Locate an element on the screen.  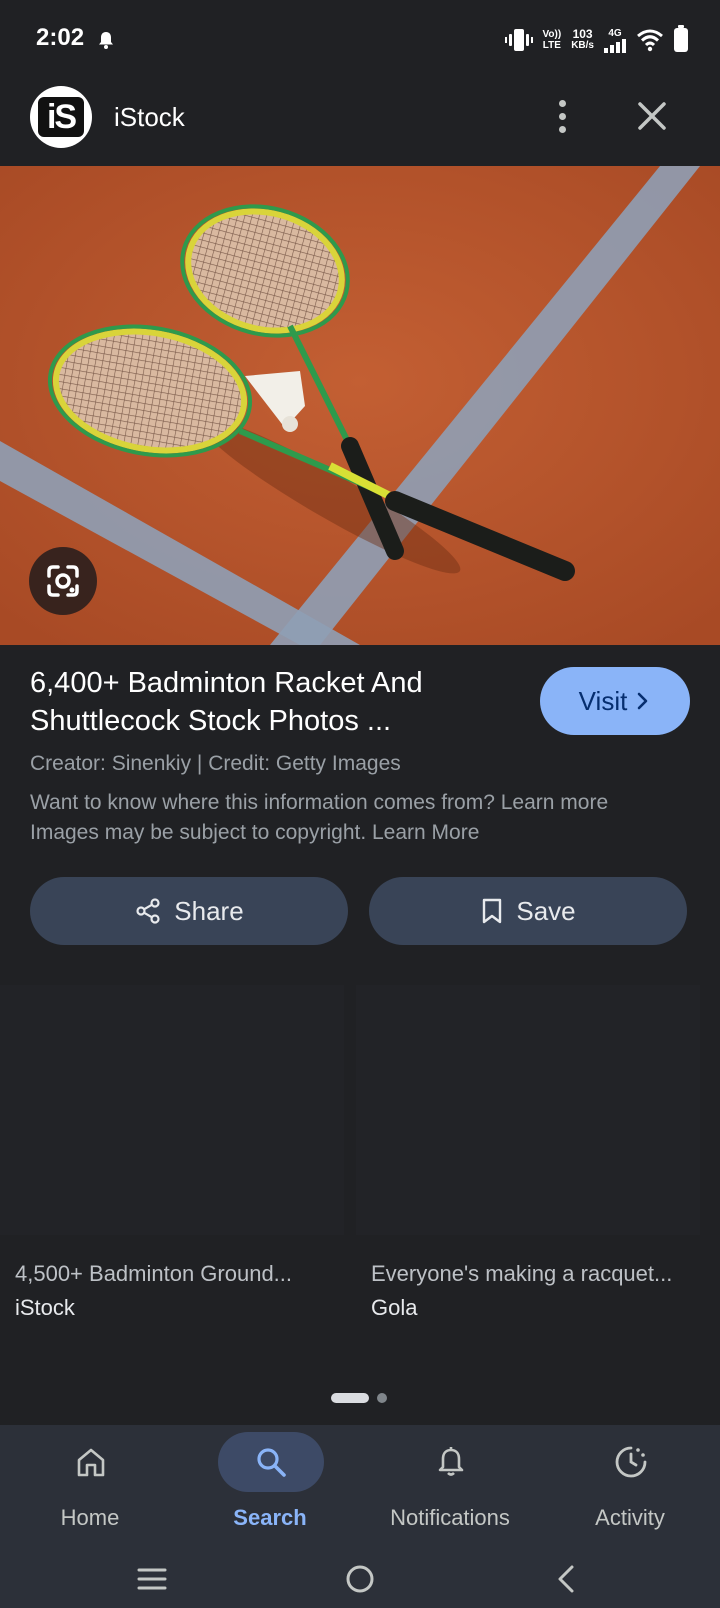
speed-value: 103 is located at coordinates (582, 34).